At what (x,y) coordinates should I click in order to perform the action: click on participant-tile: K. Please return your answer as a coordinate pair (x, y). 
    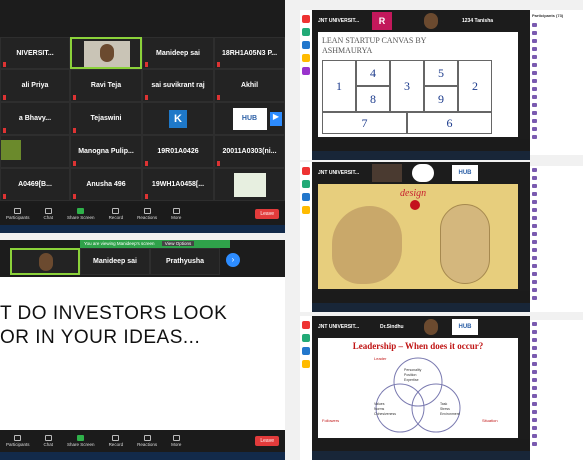
    Looking at the image, I should click on (178, 118).